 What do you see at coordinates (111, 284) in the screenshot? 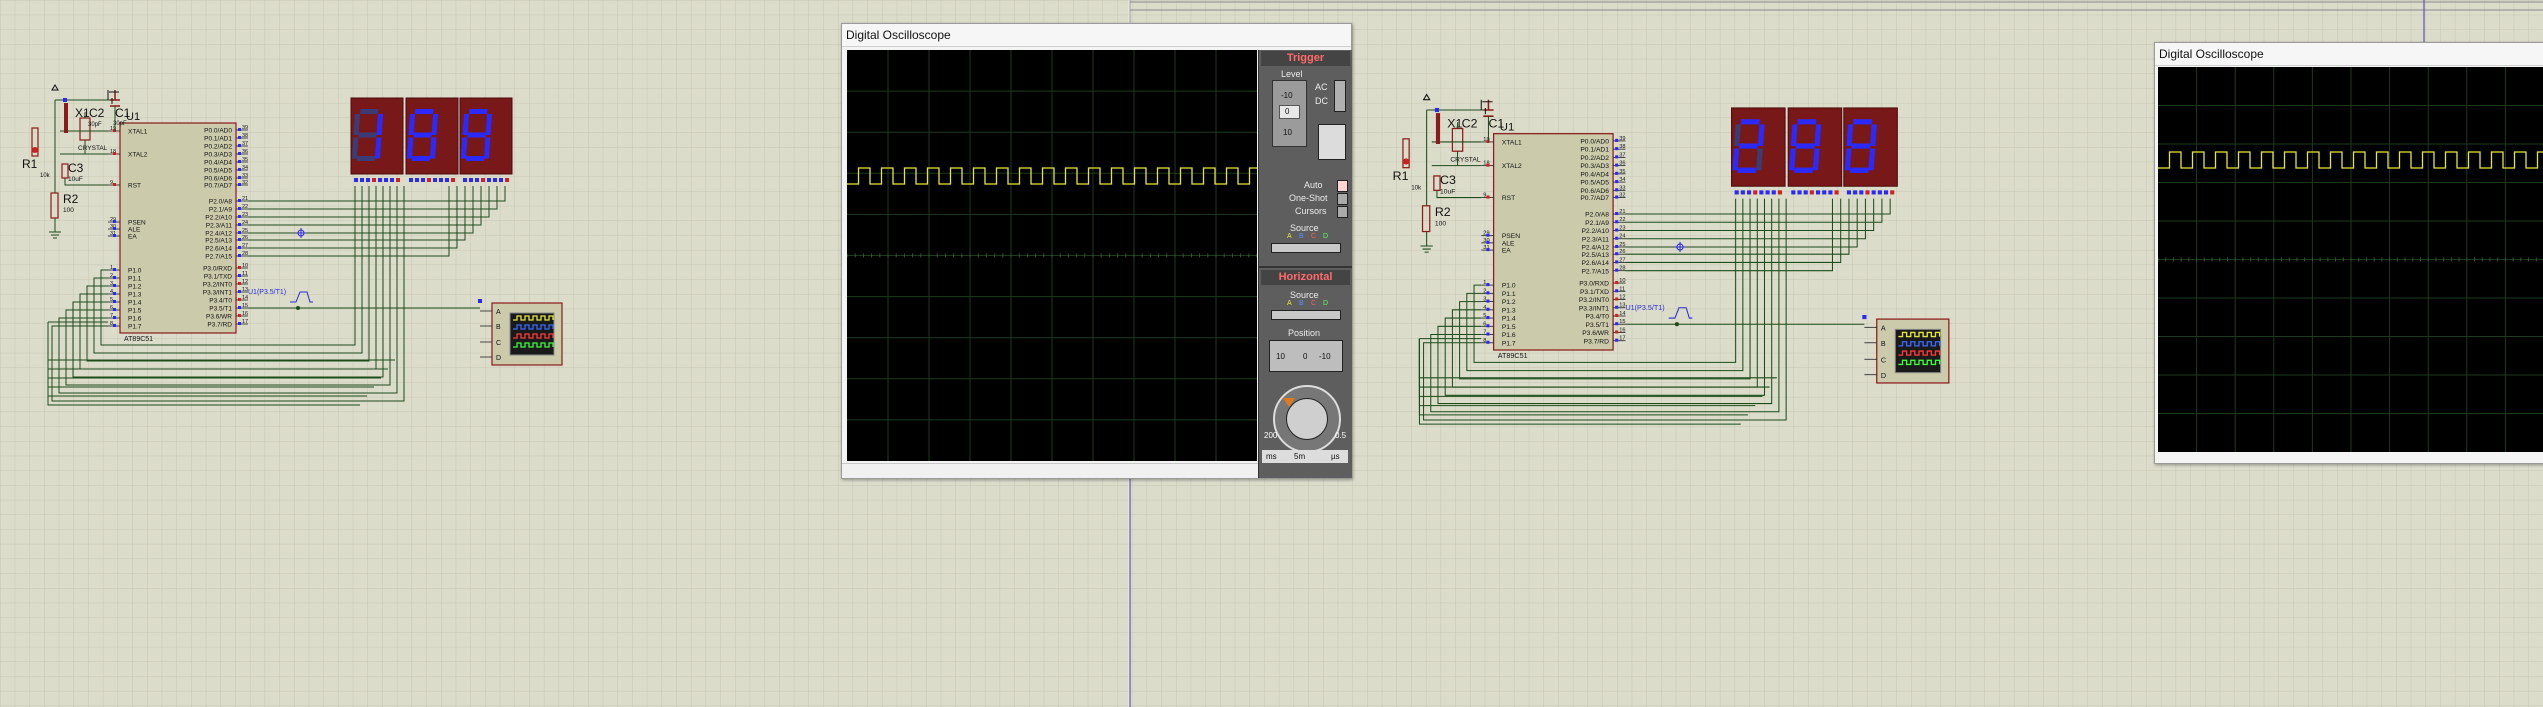
I see `pin-number: 3` at bounding box center [111, 284].